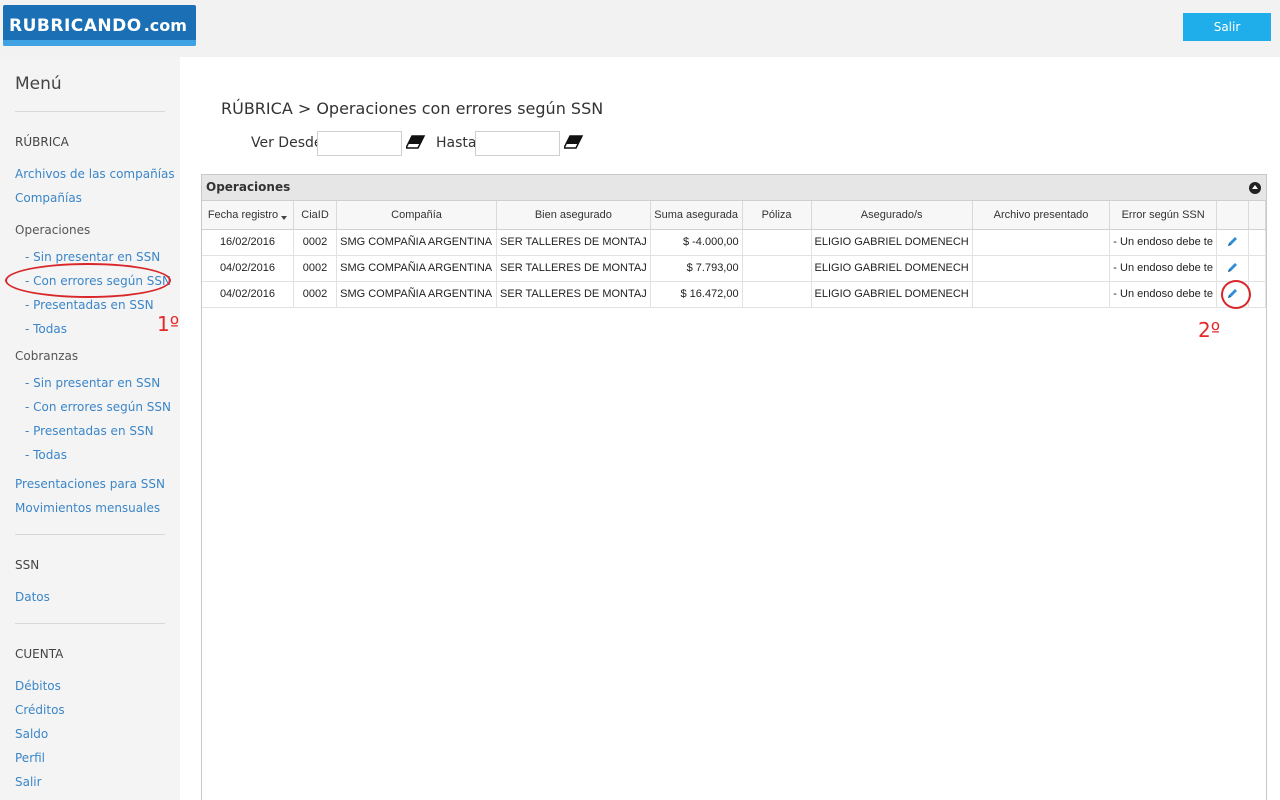 This screenshot has width=1280, height=800. I want to click on sidebar-item-debitos: Débitos, so click(38, 686).